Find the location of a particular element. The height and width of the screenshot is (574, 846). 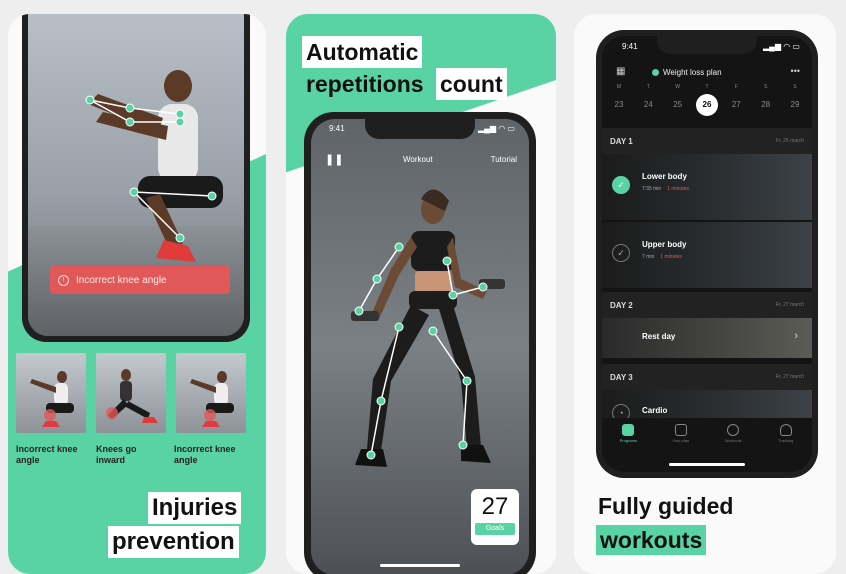

day-label: DAY 3 is located at coordinates (621, 377).